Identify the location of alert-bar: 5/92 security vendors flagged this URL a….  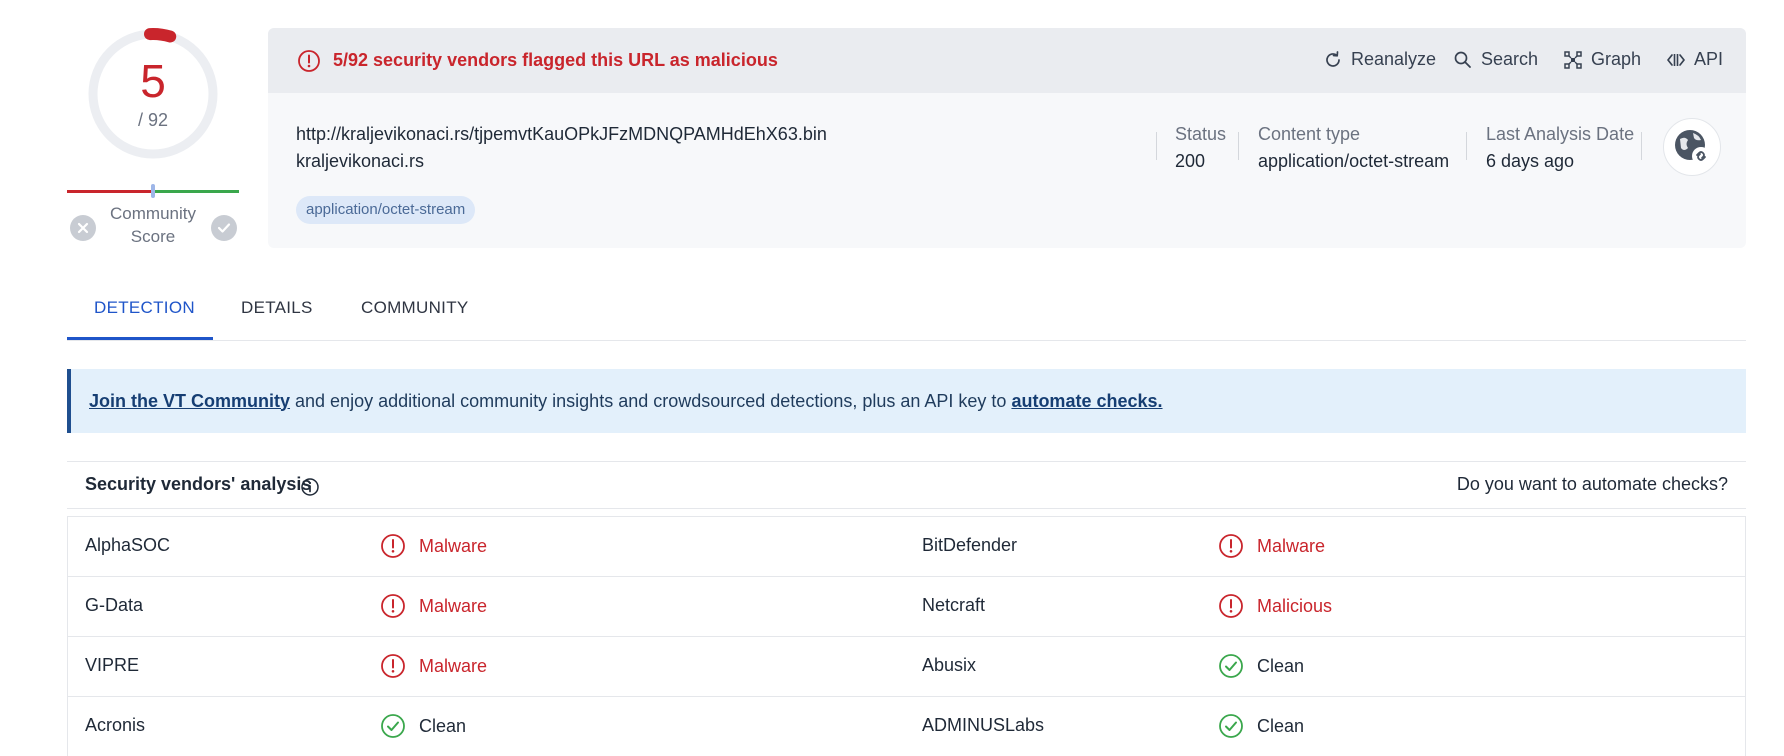
(1007, 60).